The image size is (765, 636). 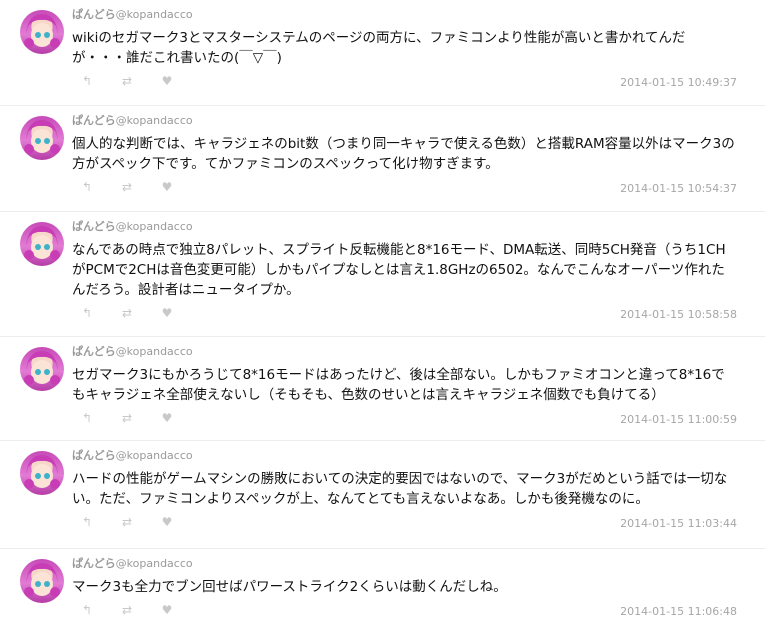 I want to click on tweet-footer: ↰ ⇄ ♥ 2014-01-15 10:58:58, so click(x=411, y=315).